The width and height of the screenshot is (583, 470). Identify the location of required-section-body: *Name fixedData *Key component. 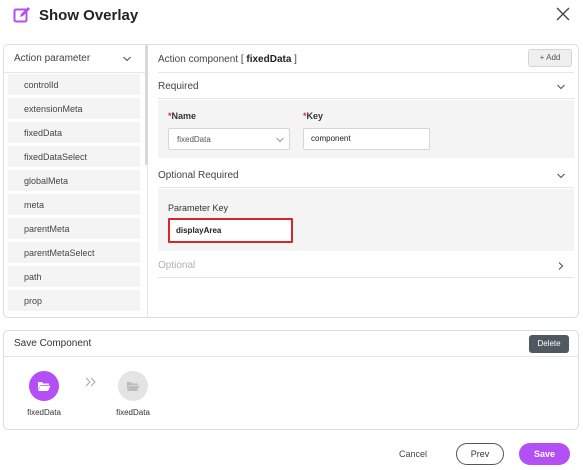
(366, 129).